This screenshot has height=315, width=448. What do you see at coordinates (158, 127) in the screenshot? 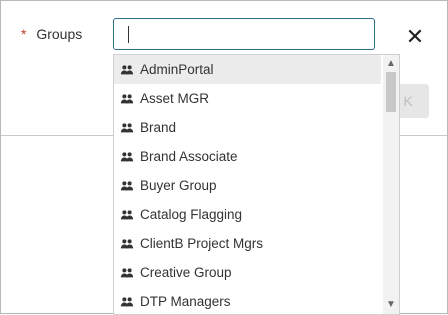
I see `option-label: Brand` at bounding box center [158, 127].